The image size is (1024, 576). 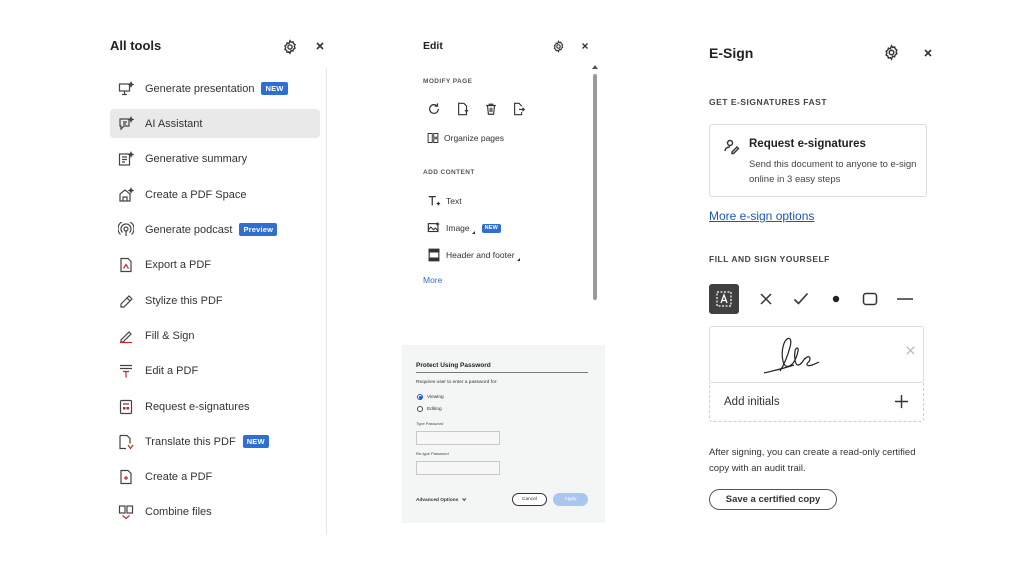 What do you see at coordinates (449, 172) in the screenshot?
I see `add-content-heading: ADD CONTENT` at bounding box center [449, 172].